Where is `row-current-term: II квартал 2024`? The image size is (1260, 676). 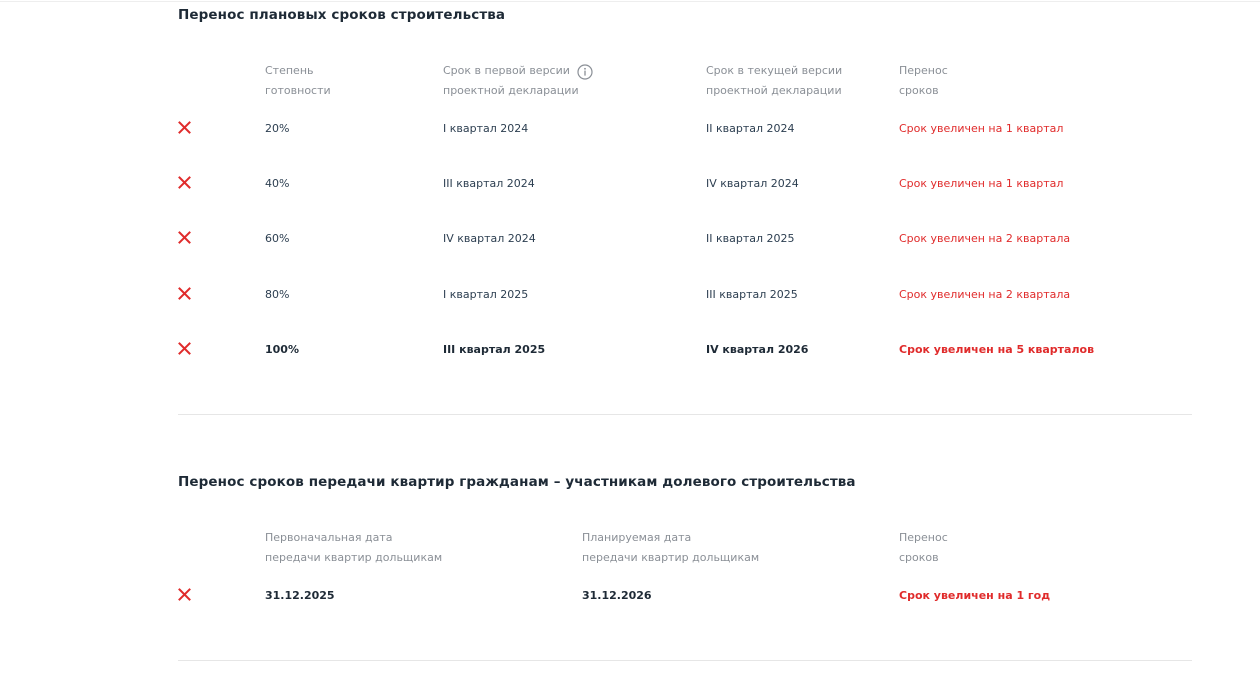
row-current-term: II квартал 2024 is located at coordinates (750, 128).